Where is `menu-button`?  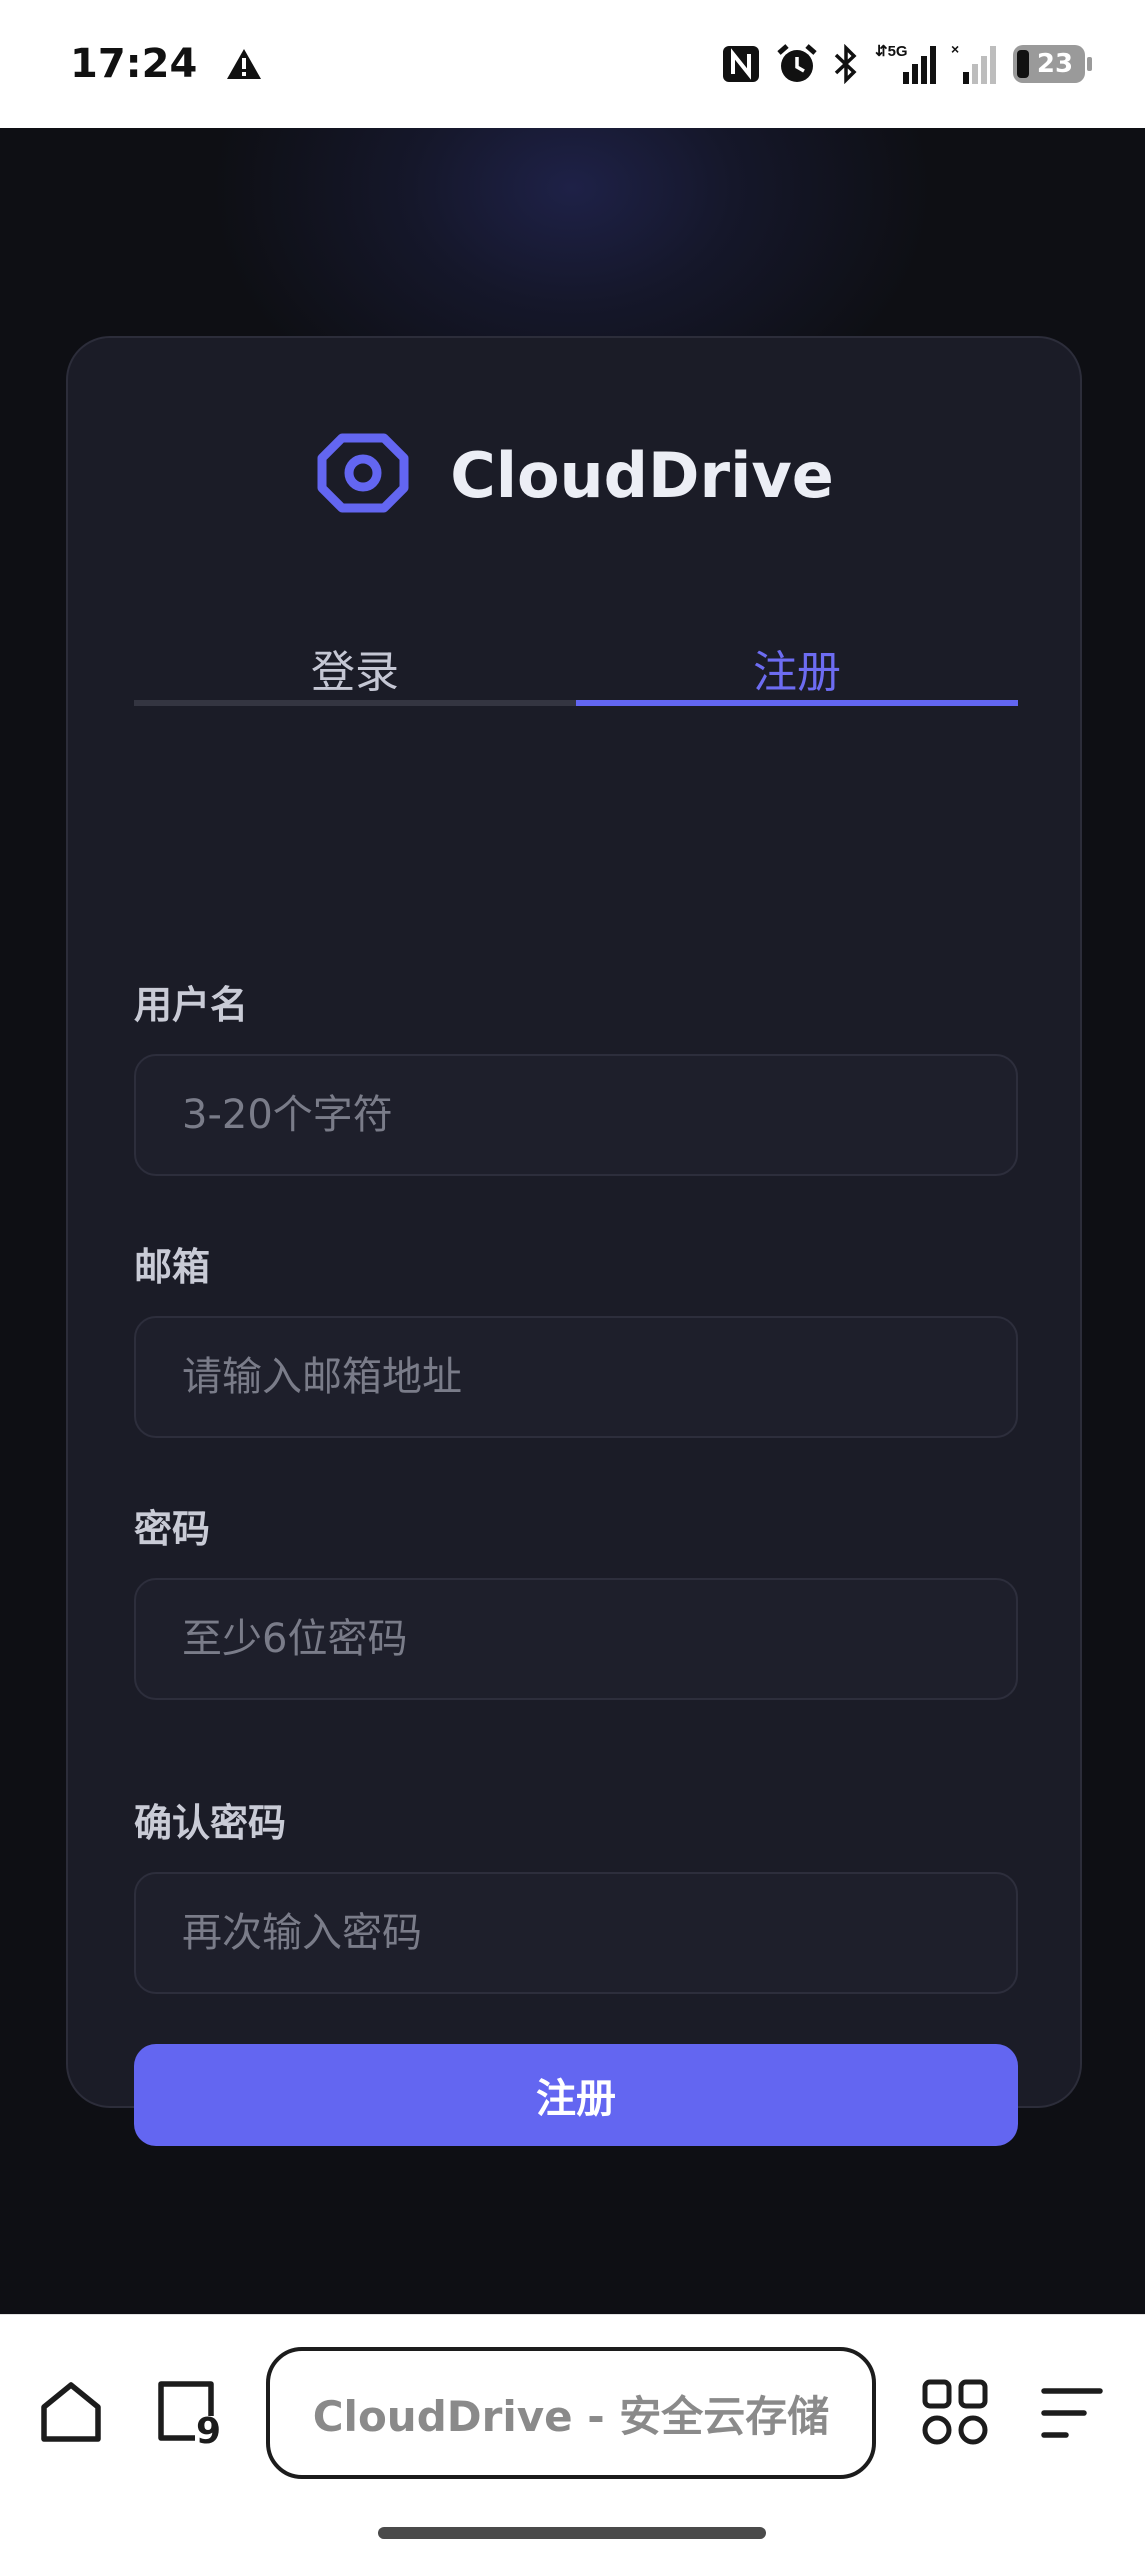 menu-button is located at coordinates (1071, 2412).